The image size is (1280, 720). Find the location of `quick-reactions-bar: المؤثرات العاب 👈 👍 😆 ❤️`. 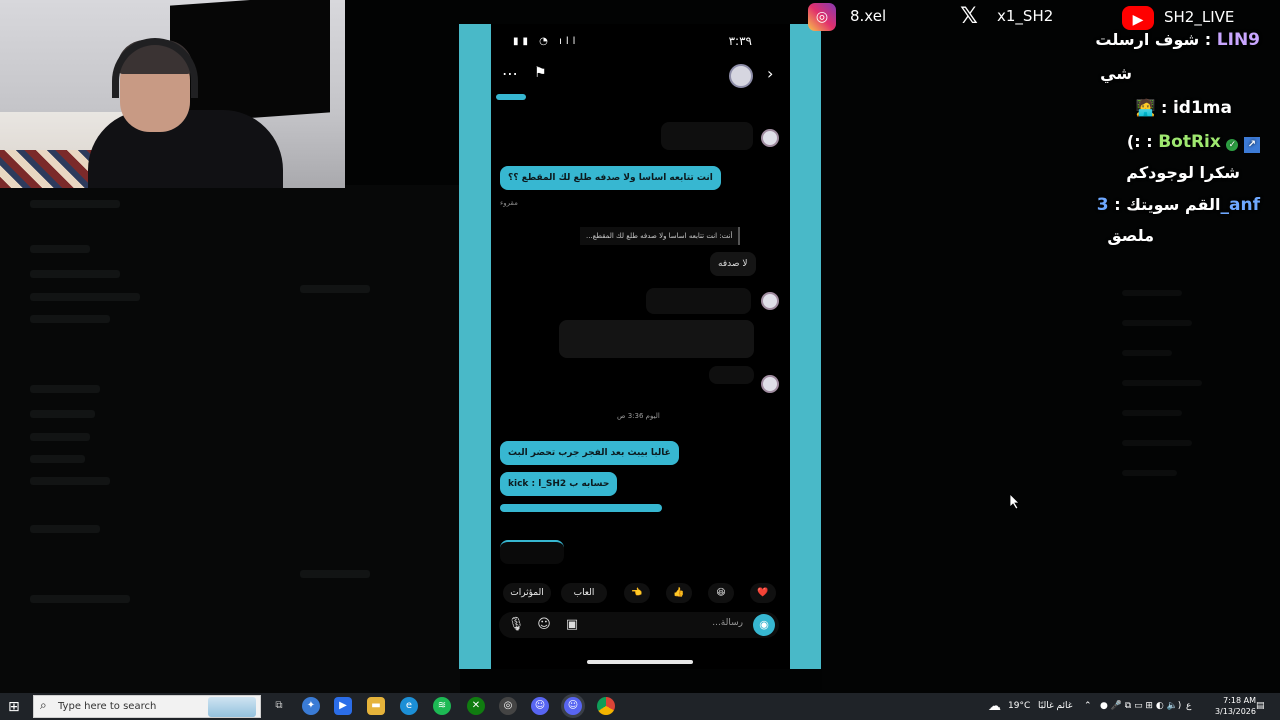

quick-reactions-bar: المؤثرات العاب 👈 👍 😆 ❤️ is located at coordinates (640, 593).